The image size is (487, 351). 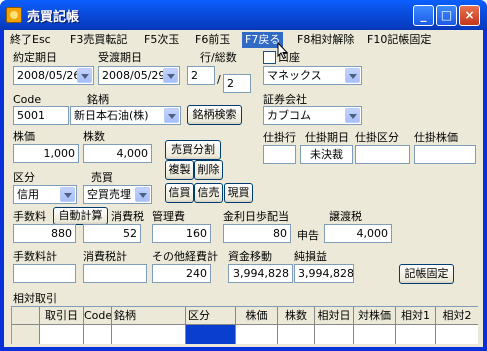 I want to click on grid-title: 相対取引, so click(x=35, y=298).